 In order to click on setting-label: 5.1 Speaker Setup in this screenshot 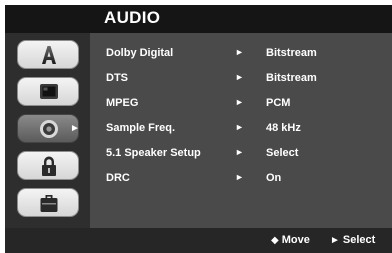, I will do `click(153, 153)`.